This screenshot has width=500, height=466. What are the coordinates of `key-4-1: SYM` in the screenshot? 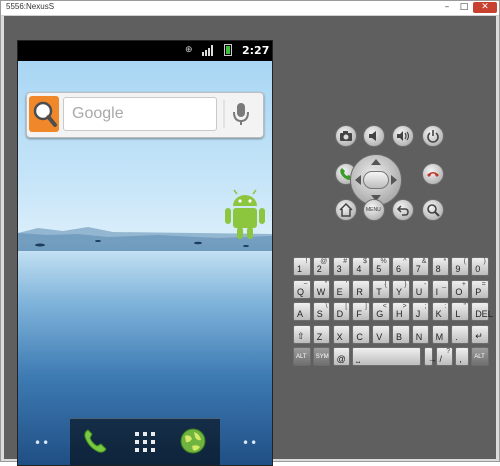 It's located at (321, 356).